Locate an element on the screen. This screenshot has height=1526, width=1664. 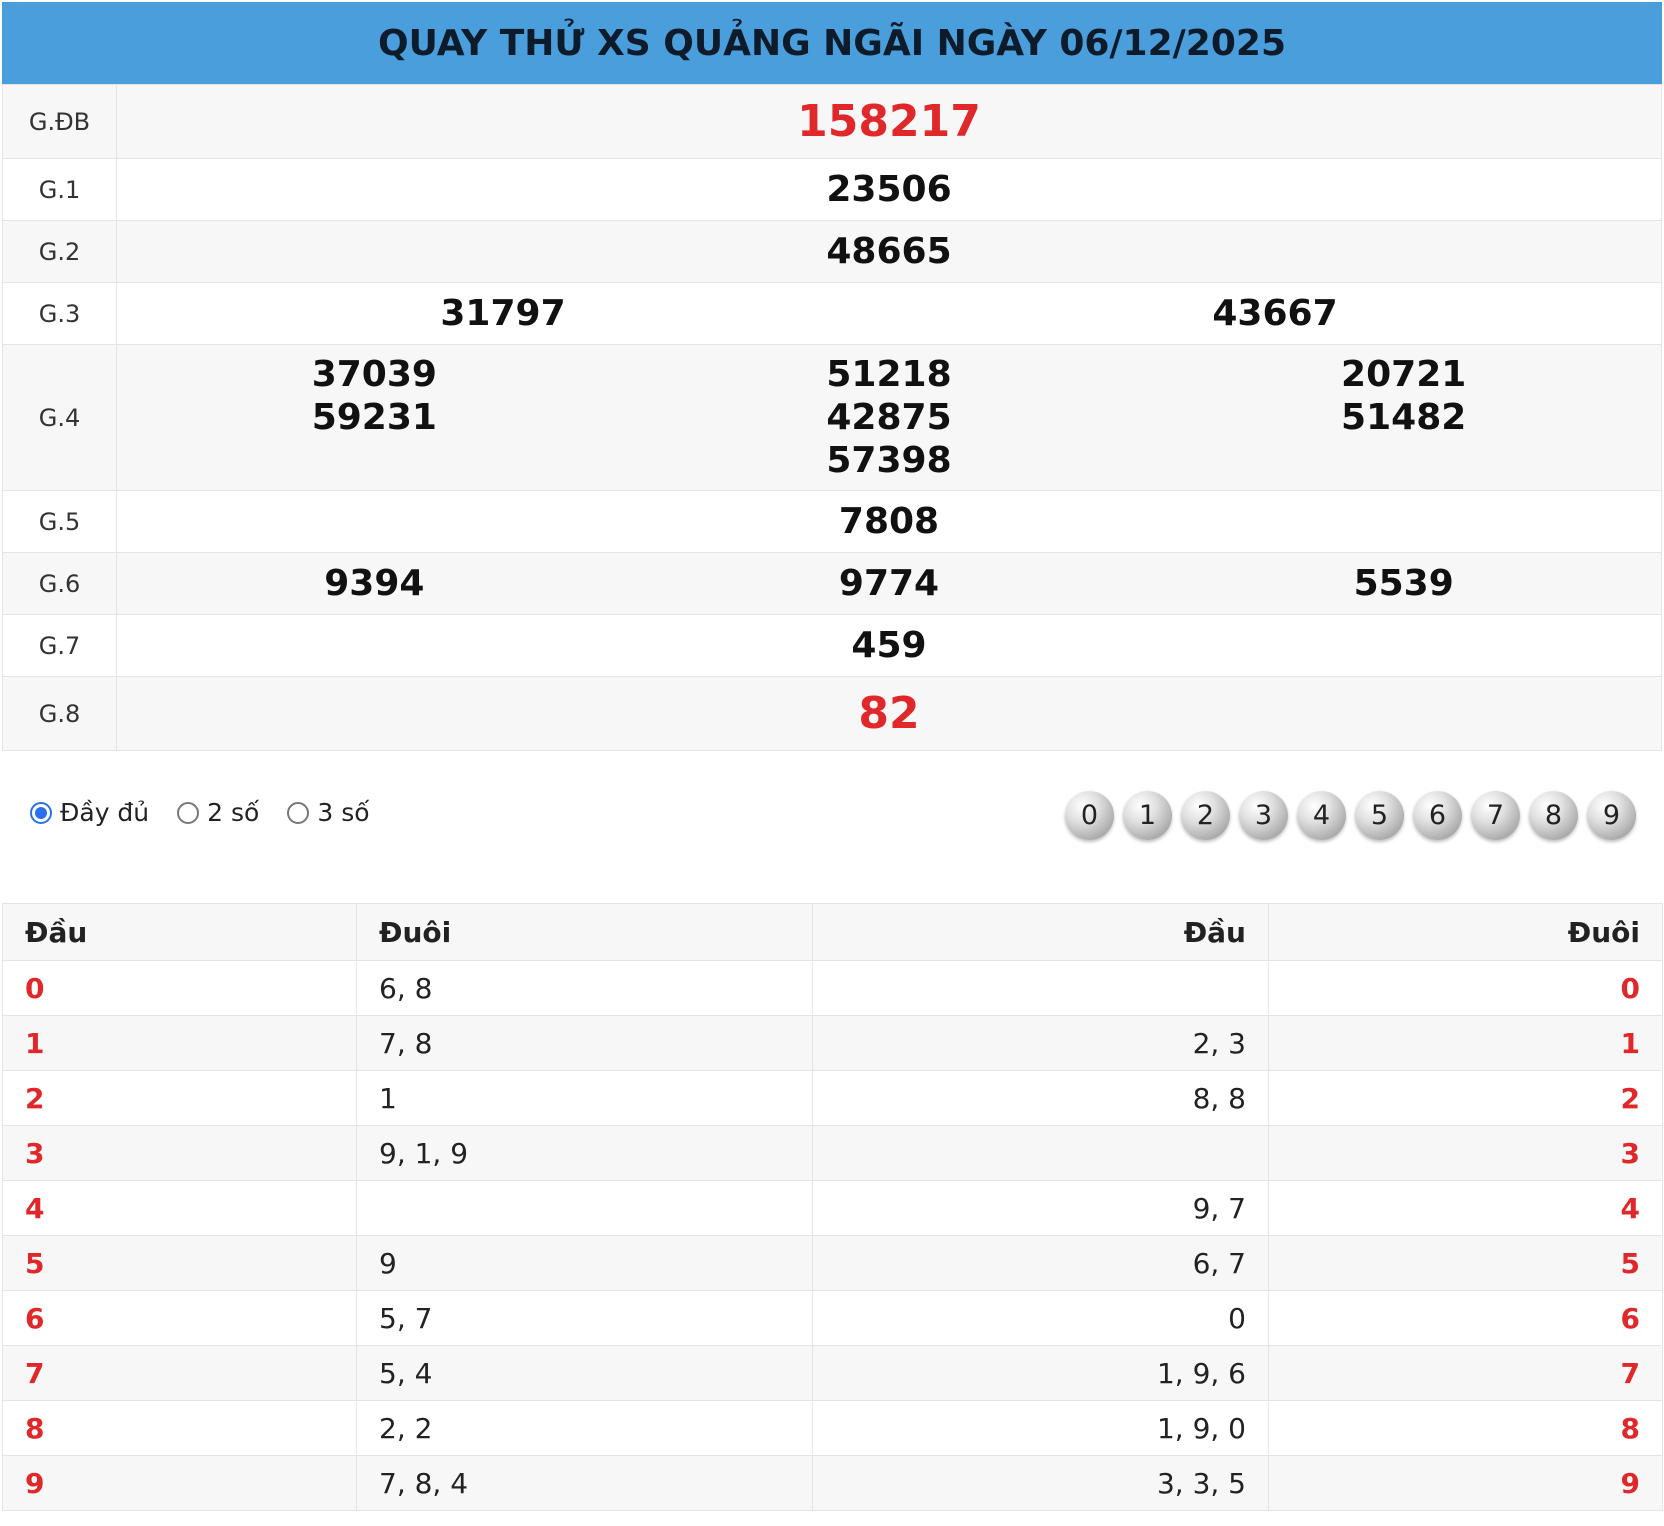
radio-label: Đầy đủ is located at coordinates (105, 812).